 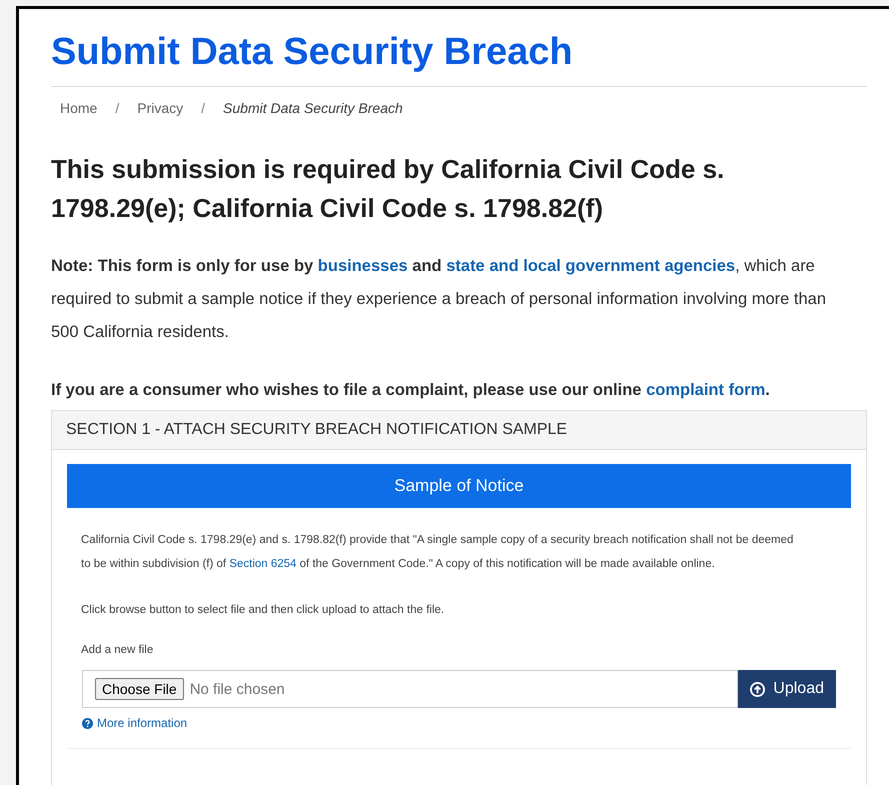 What do you see at coordinates (459, 48) in the screenshot?
I see `page-title: Submit Data Security Breach` at bounding box center [459, 48].